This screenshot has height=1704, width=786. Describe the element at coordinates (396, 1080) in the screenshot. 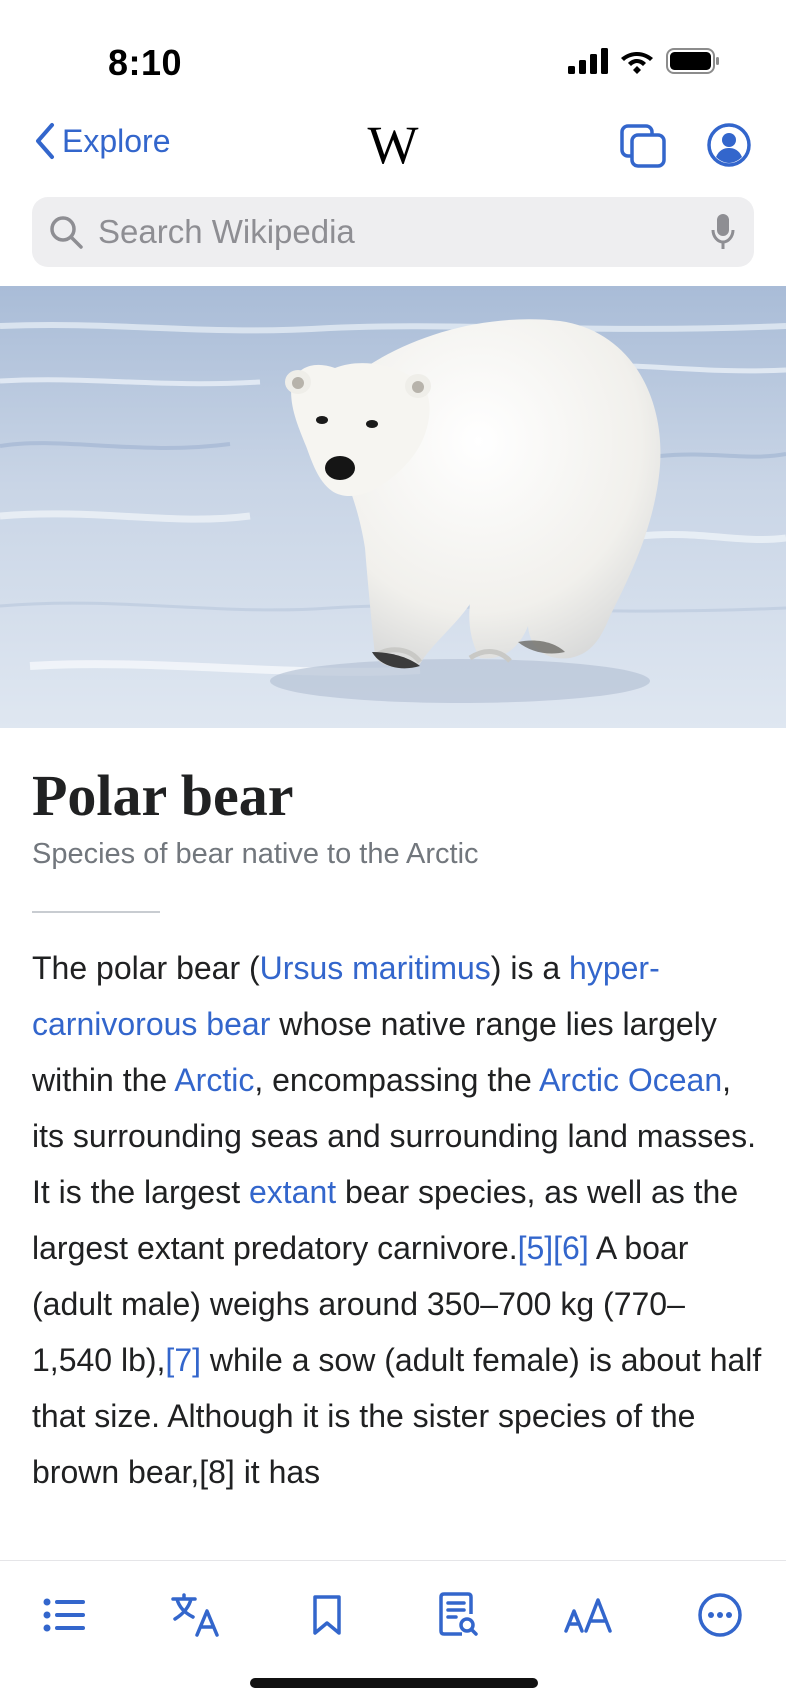

I see `article-text: , encompassing the` at that location.